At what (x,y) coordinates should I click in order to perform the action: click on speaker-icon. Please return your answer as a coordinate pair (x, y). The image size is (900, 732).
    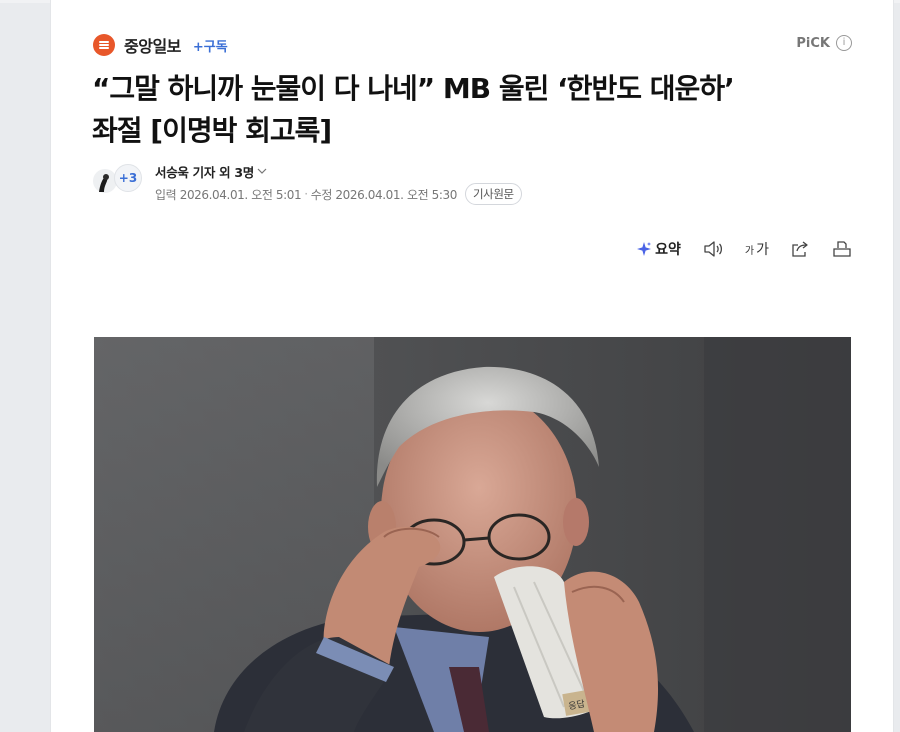
    Looking at the image, I should click on (713, 249).